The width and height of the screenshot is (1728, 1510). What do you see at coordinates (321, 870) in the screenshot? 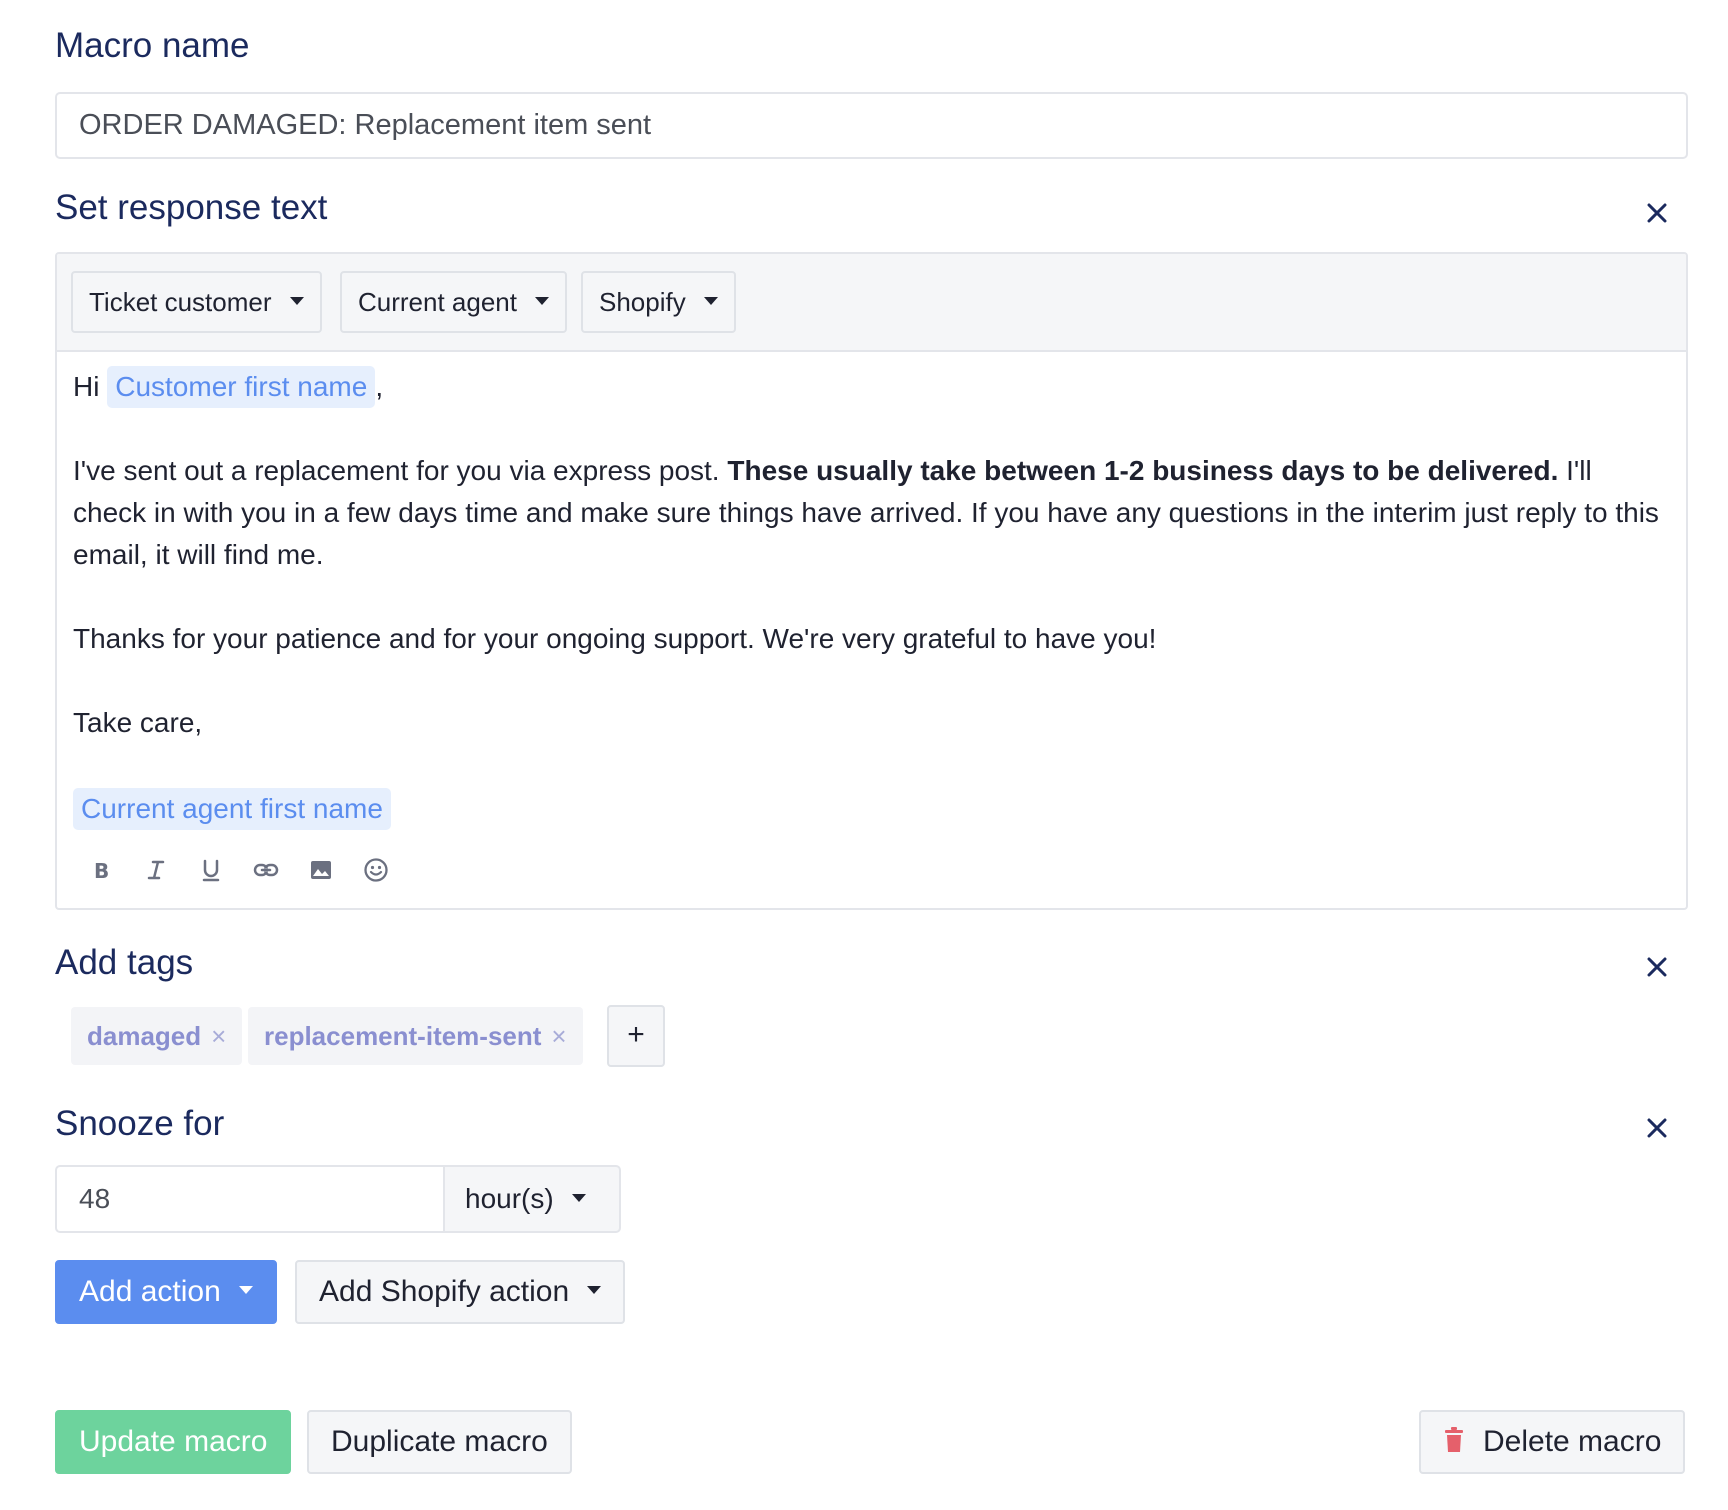
I see `image-icon` at bounding box center [321, 870].